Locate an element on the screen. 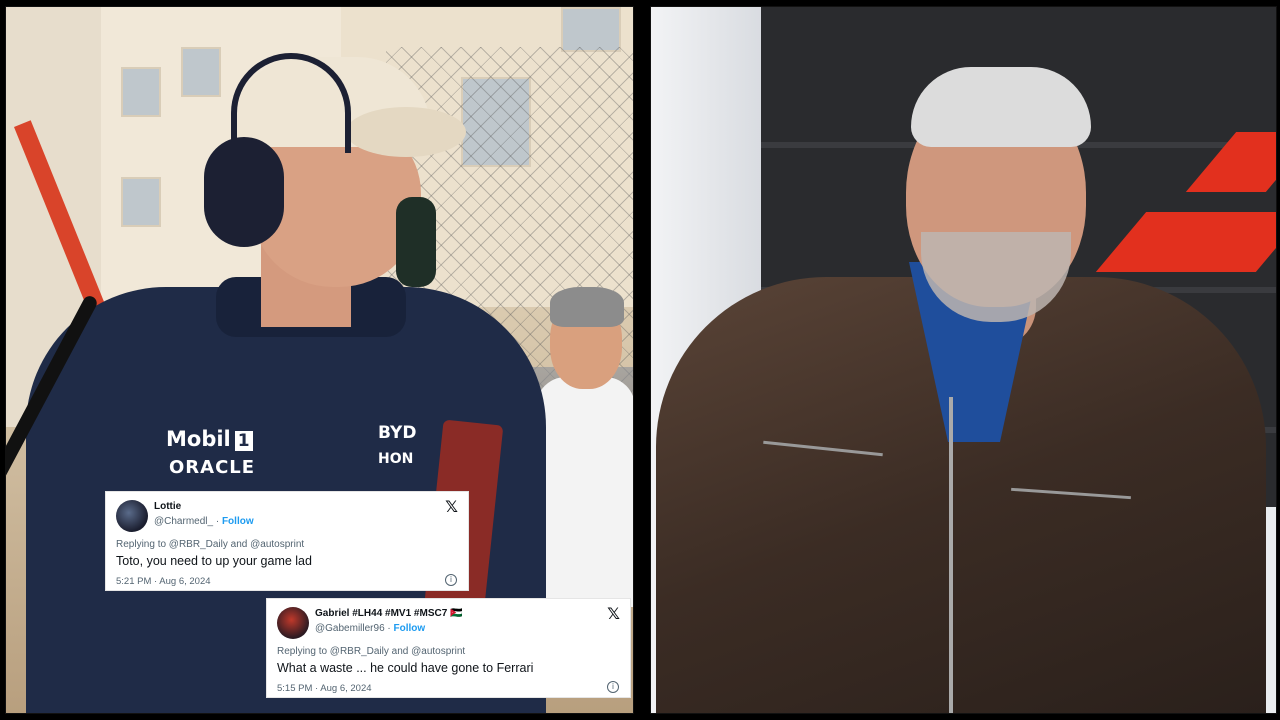 The image size is (1280, 720). jacket-zip is located at coordinates (951, 555).